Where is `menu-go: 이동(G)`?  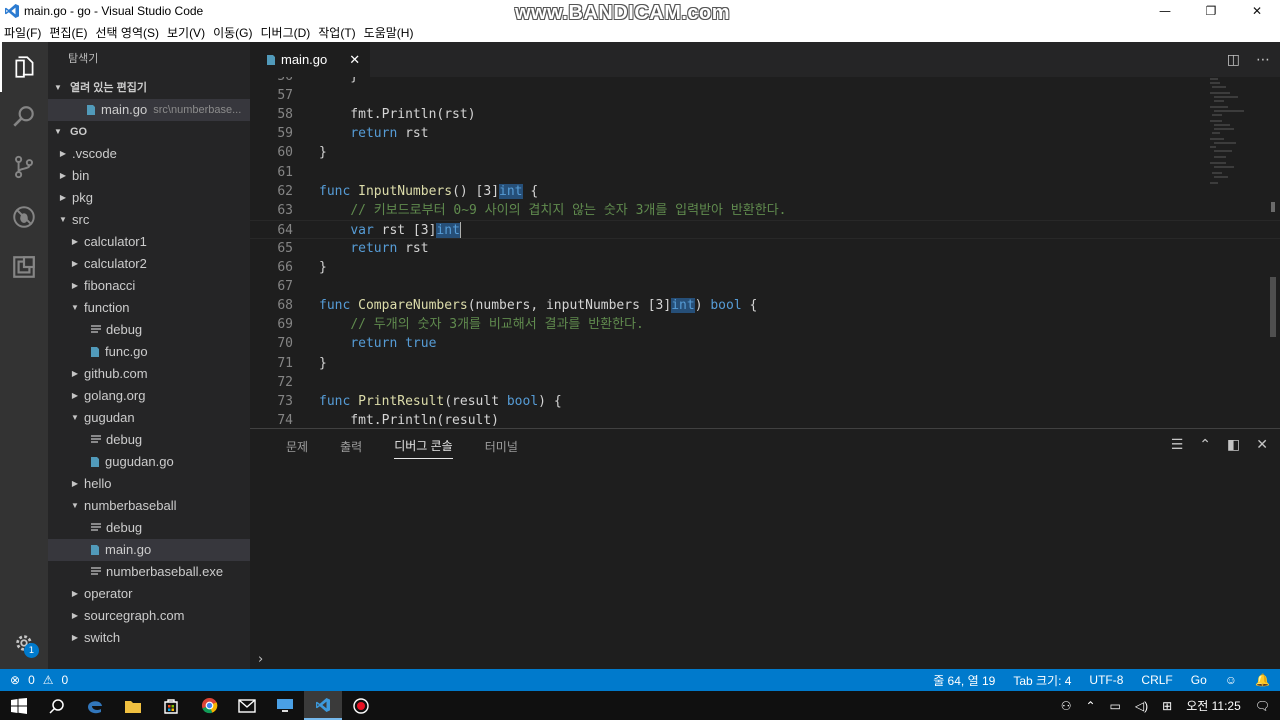
menu-go: 이동(G) is located at coordinates (232, 32).